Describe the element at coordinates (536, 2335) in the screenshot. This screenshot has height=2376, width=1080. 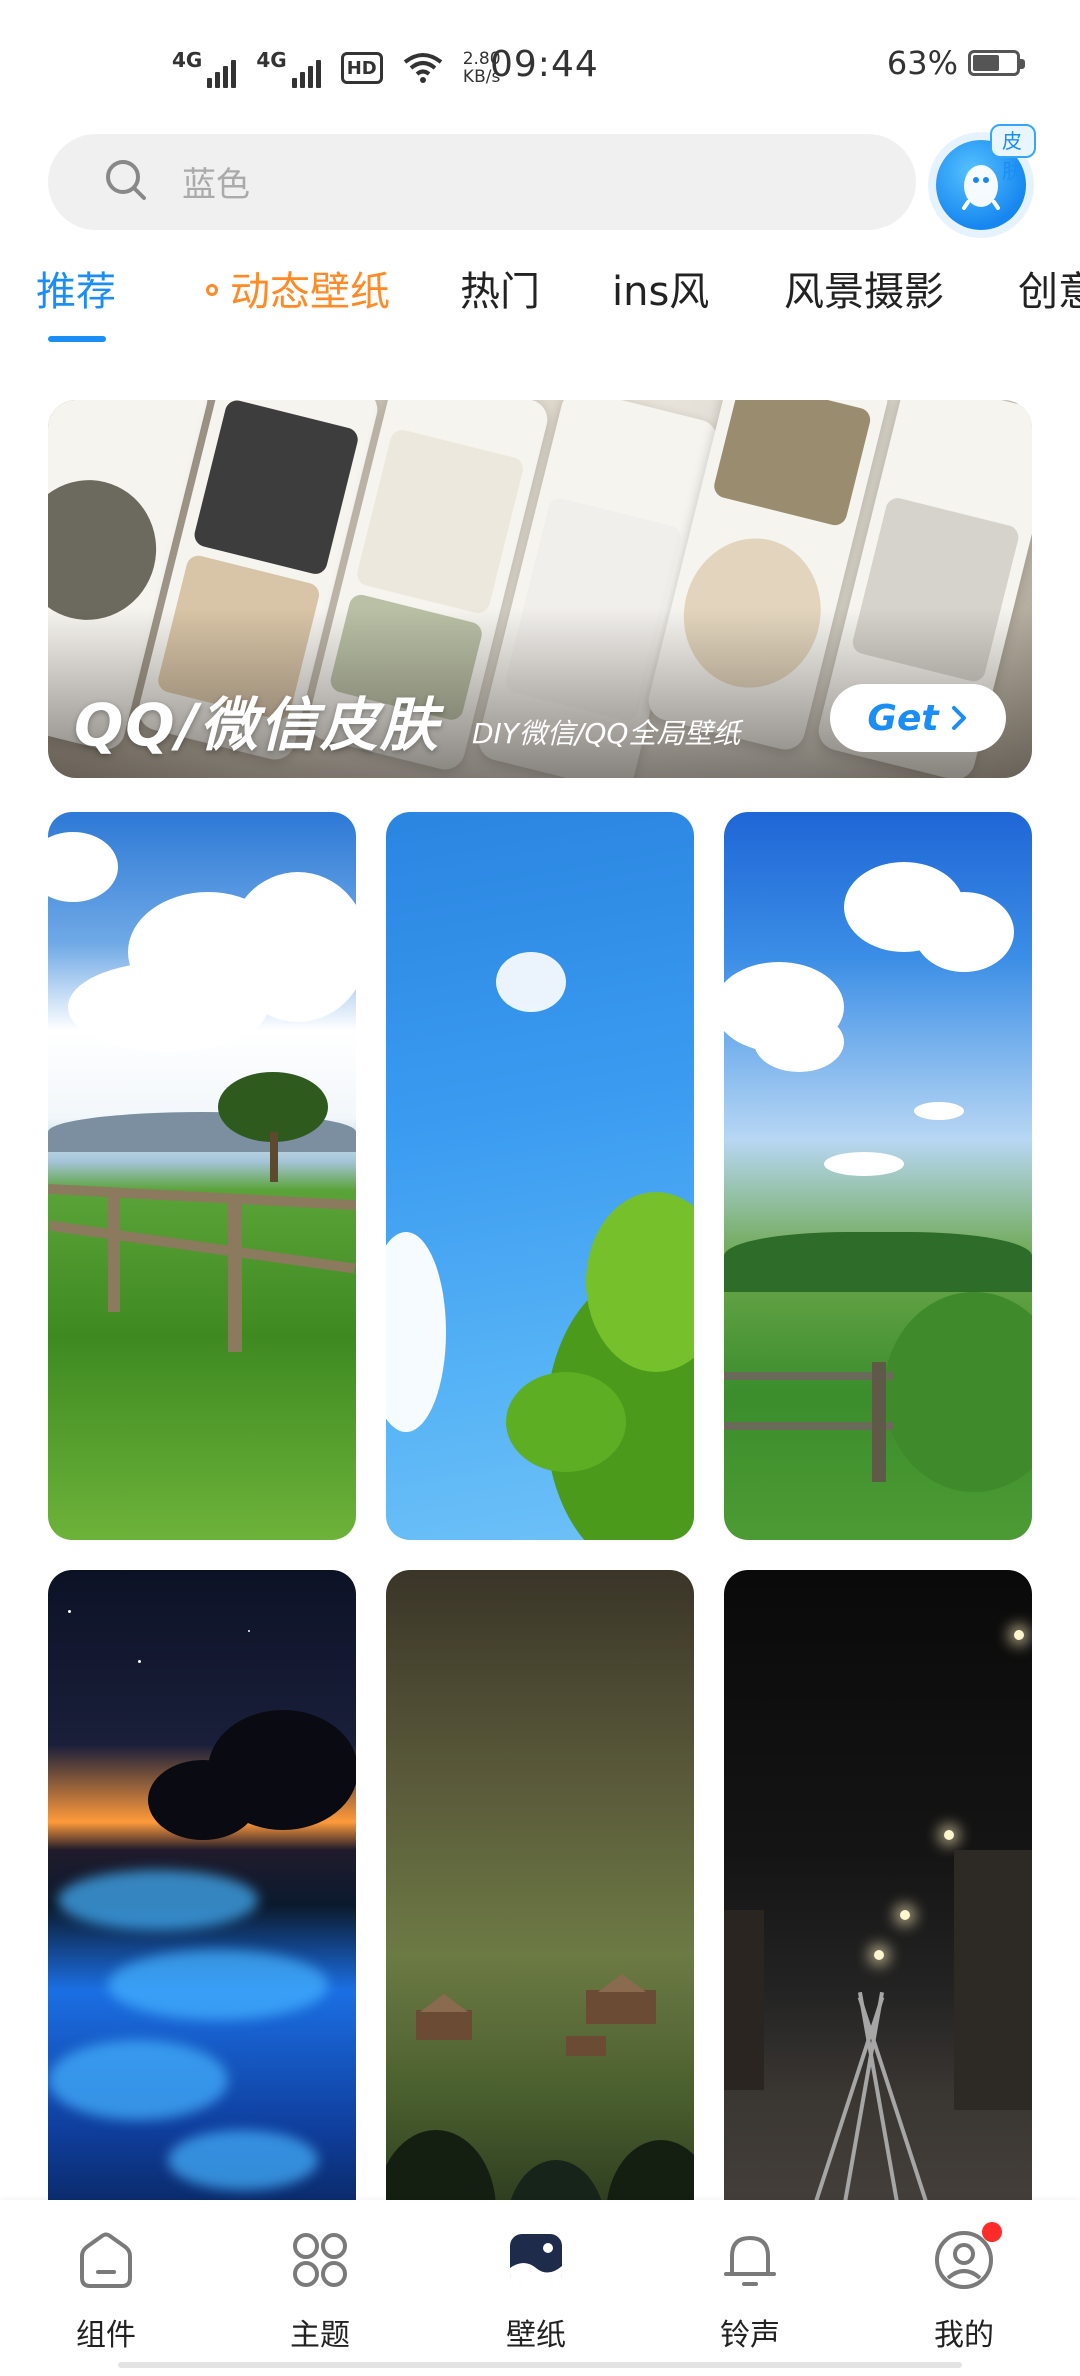
I see `nav-label: 壁纸` at that location.